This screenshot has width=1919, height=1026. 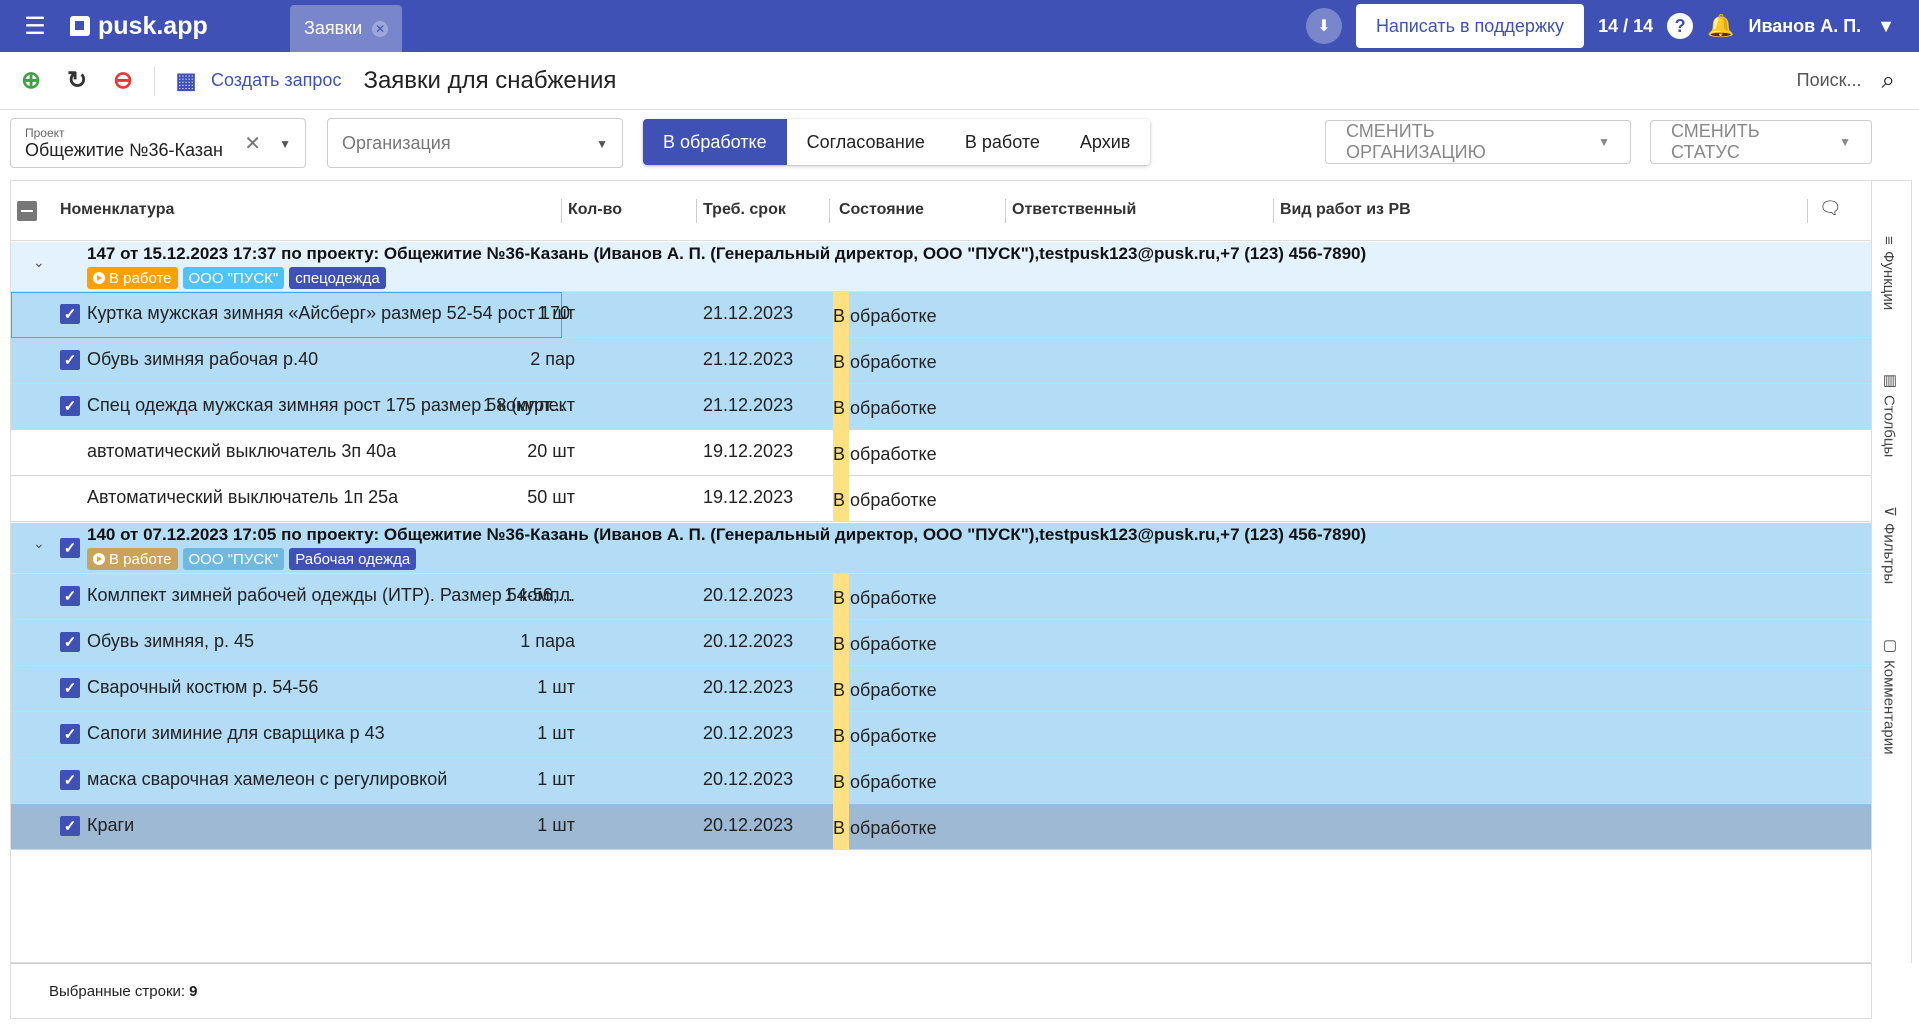 What do you see at coordinates (267, 779) in the screenshot?
I see `item-name: маска сварочная хамелеон с регулировкой` at bounding box center [267, 779].